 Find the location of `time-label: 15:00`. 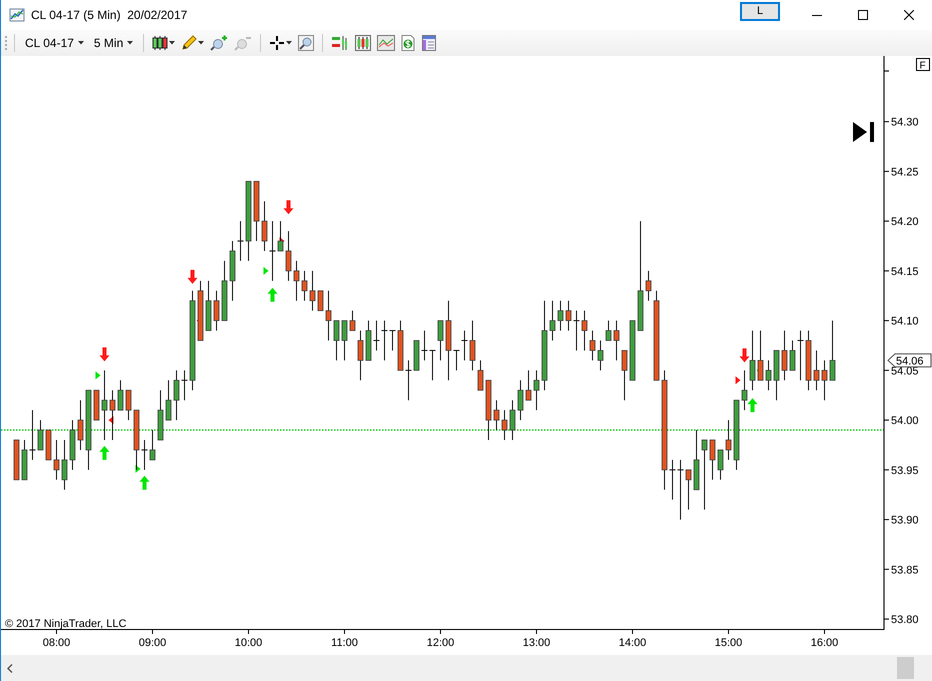

time-label: 15:00 is located at coordinates (728, 643).